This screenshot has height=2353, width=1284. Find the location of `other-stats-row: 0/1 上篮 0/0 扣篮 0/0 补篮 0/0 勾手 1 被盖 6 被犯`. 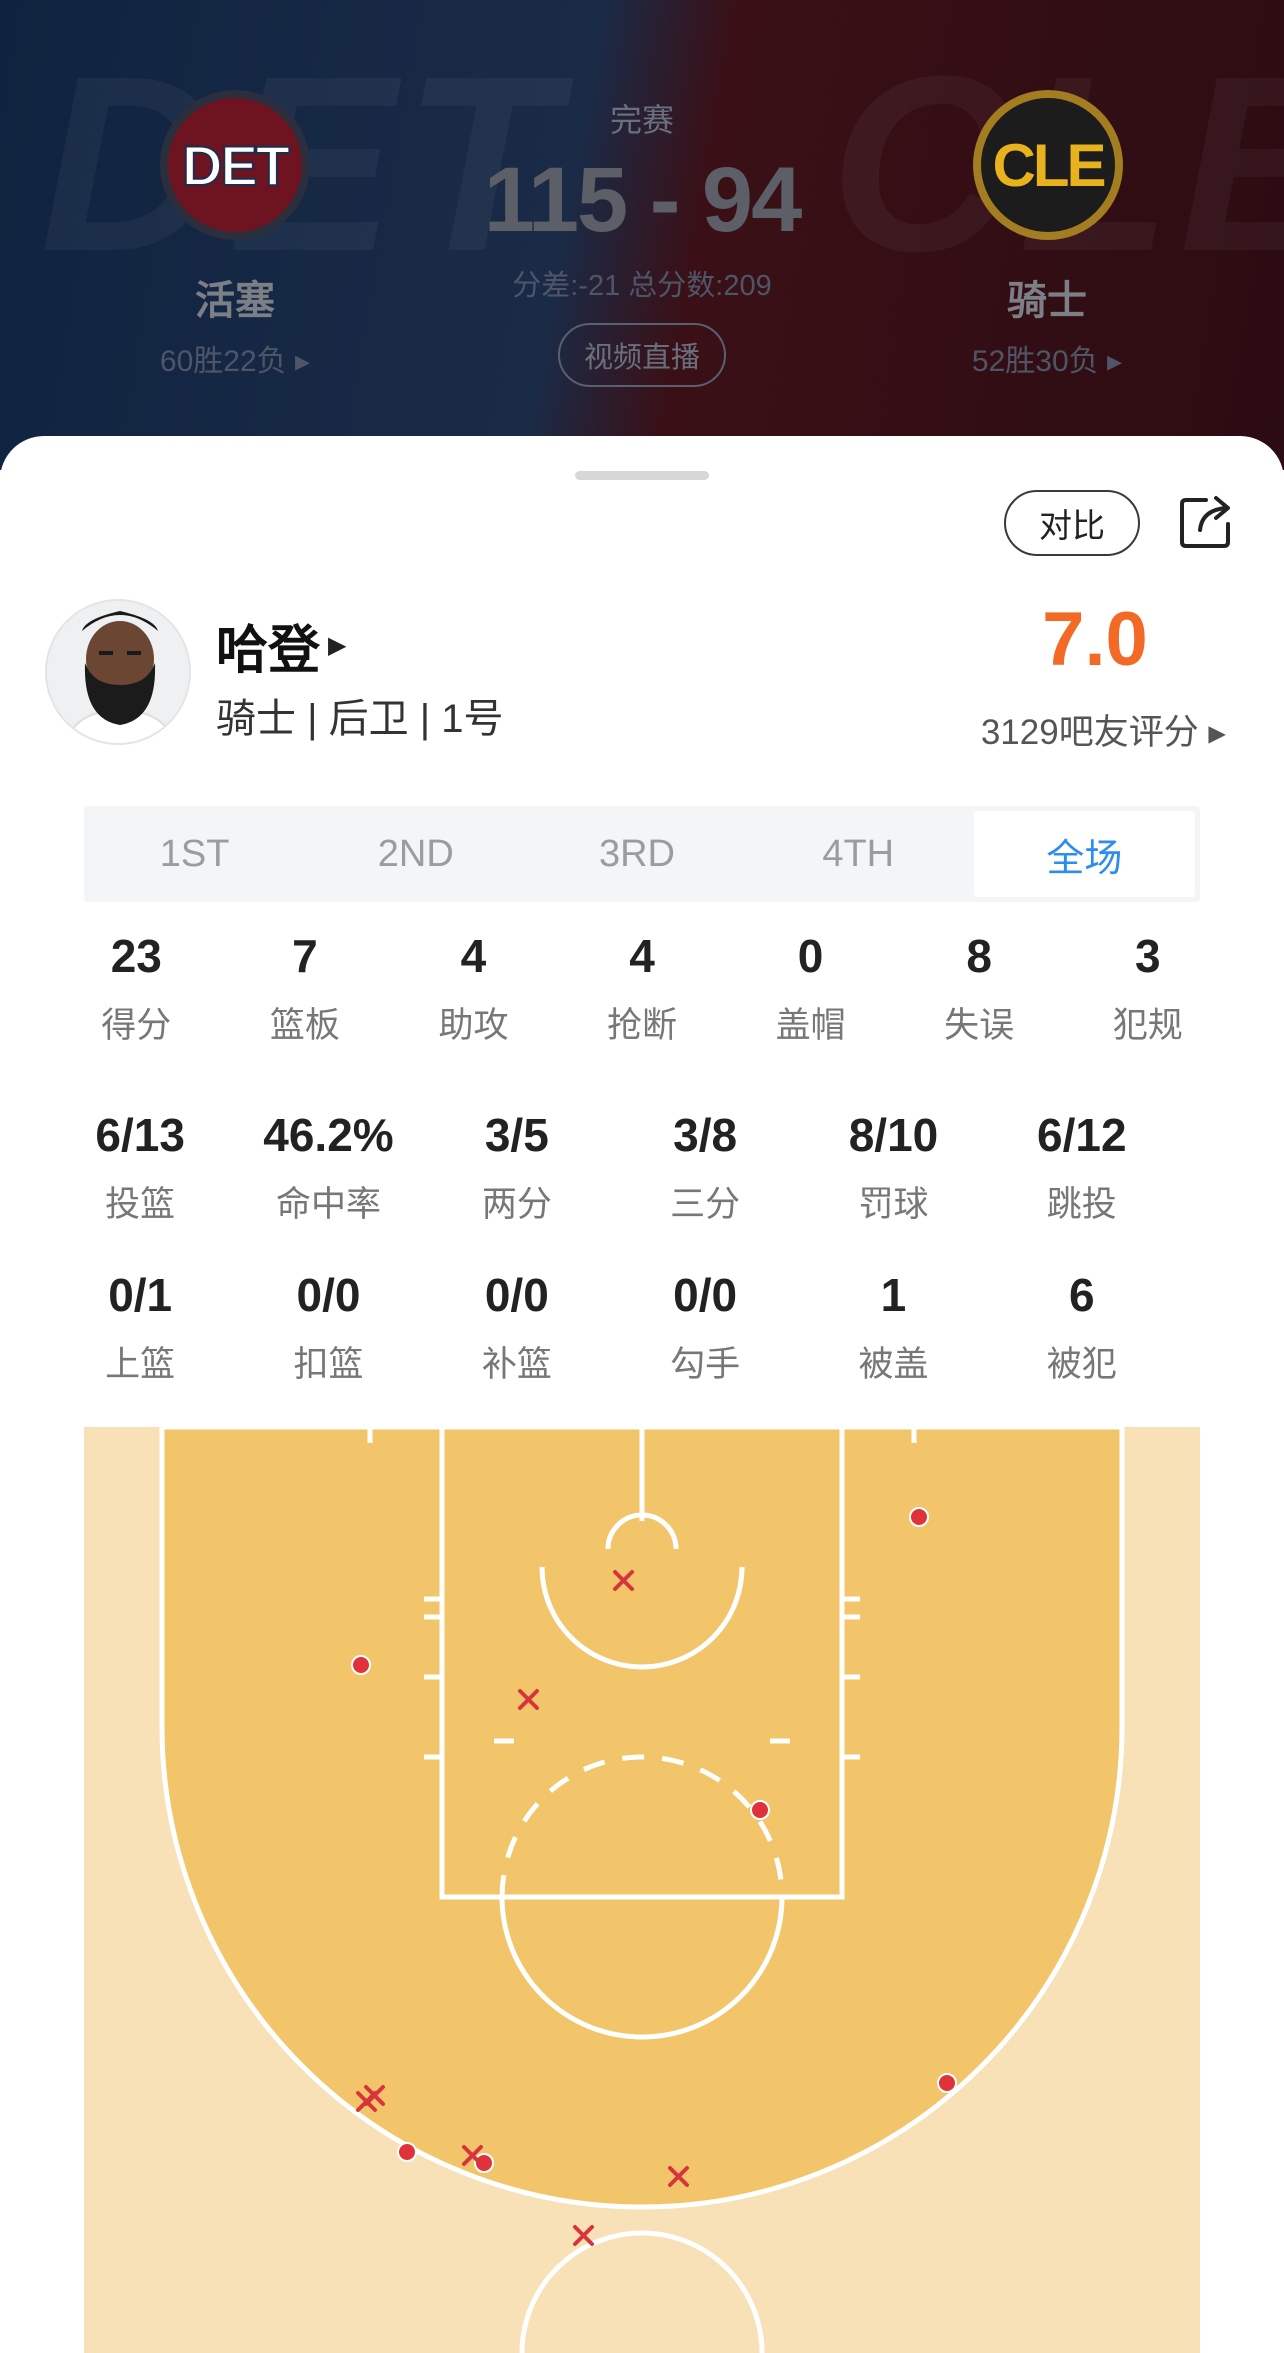

other-stats-row: 0/1 上篮 0/0 扣篮 0/0 补篮 0/0 勾手 1 被盖 6 被犯 is located at coordinates (611, 1327).